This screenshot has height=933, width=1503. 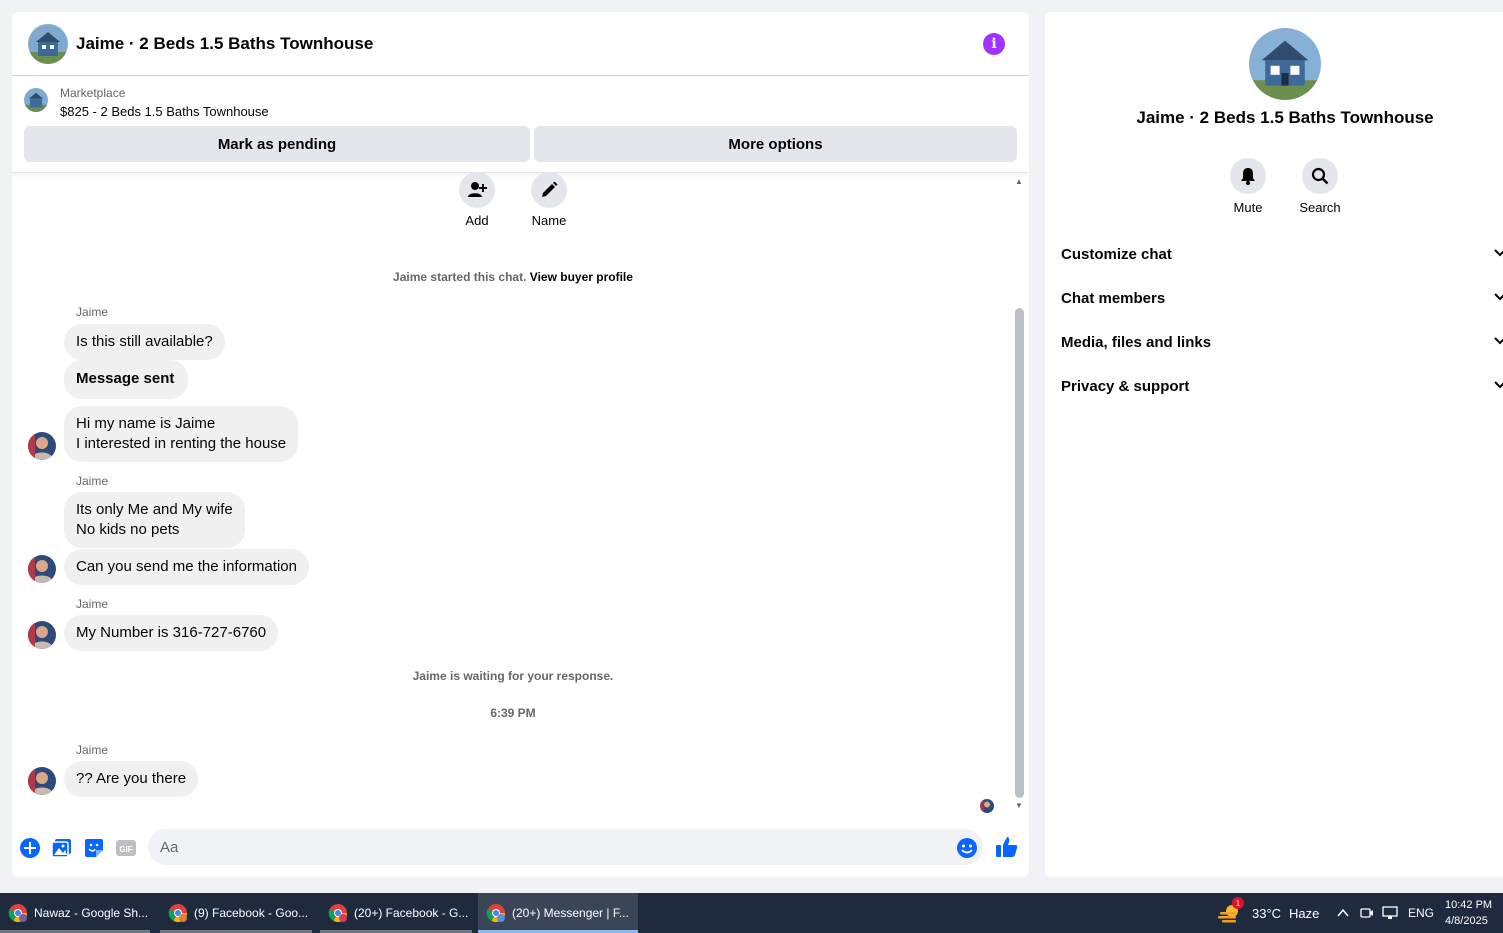 What do you see at coordinates (1125, 386) in the screenshot?
I see `section-label: Privacy & support` at bounding box center [1125, 386].